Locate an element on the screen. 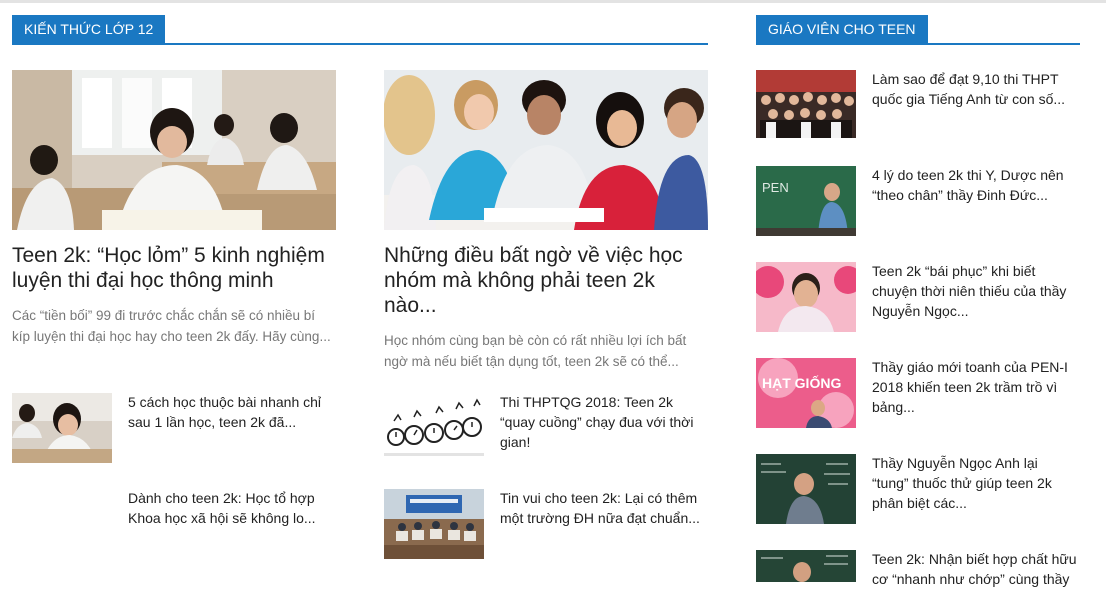 Image resolution: width=1106 pixels, height=589 pixels. section-header-kien-thuc: KIẾN THỨC LỚP 12 is located at coordinates (360, 30).